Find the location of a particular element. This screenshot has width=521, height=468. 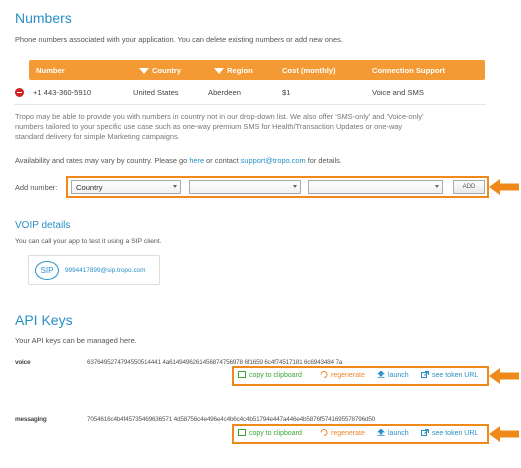

messaging-copy-button: copy to clipboard is located at coordinates (270, 433).